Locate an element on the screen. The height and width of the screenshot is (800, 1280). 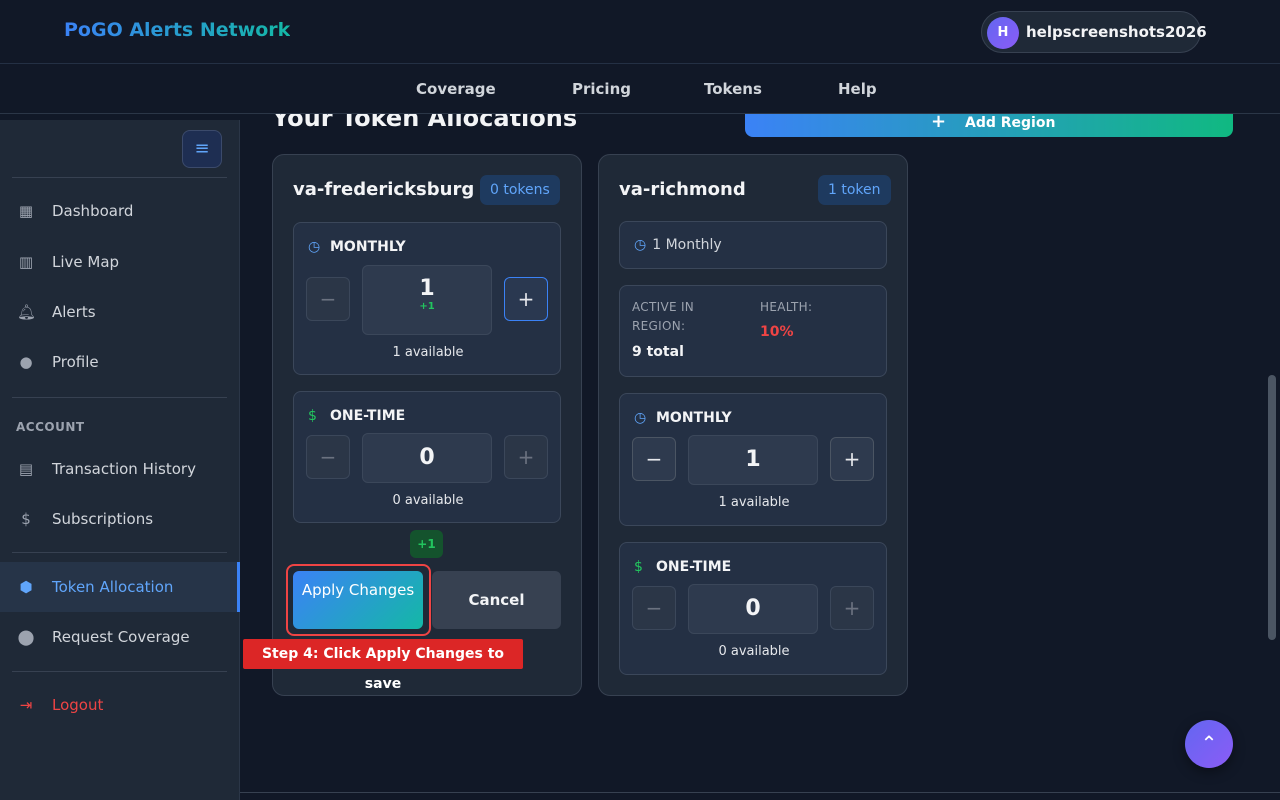
current-plan: ◷ 1 Monthly is located at coordinates (678, 245).